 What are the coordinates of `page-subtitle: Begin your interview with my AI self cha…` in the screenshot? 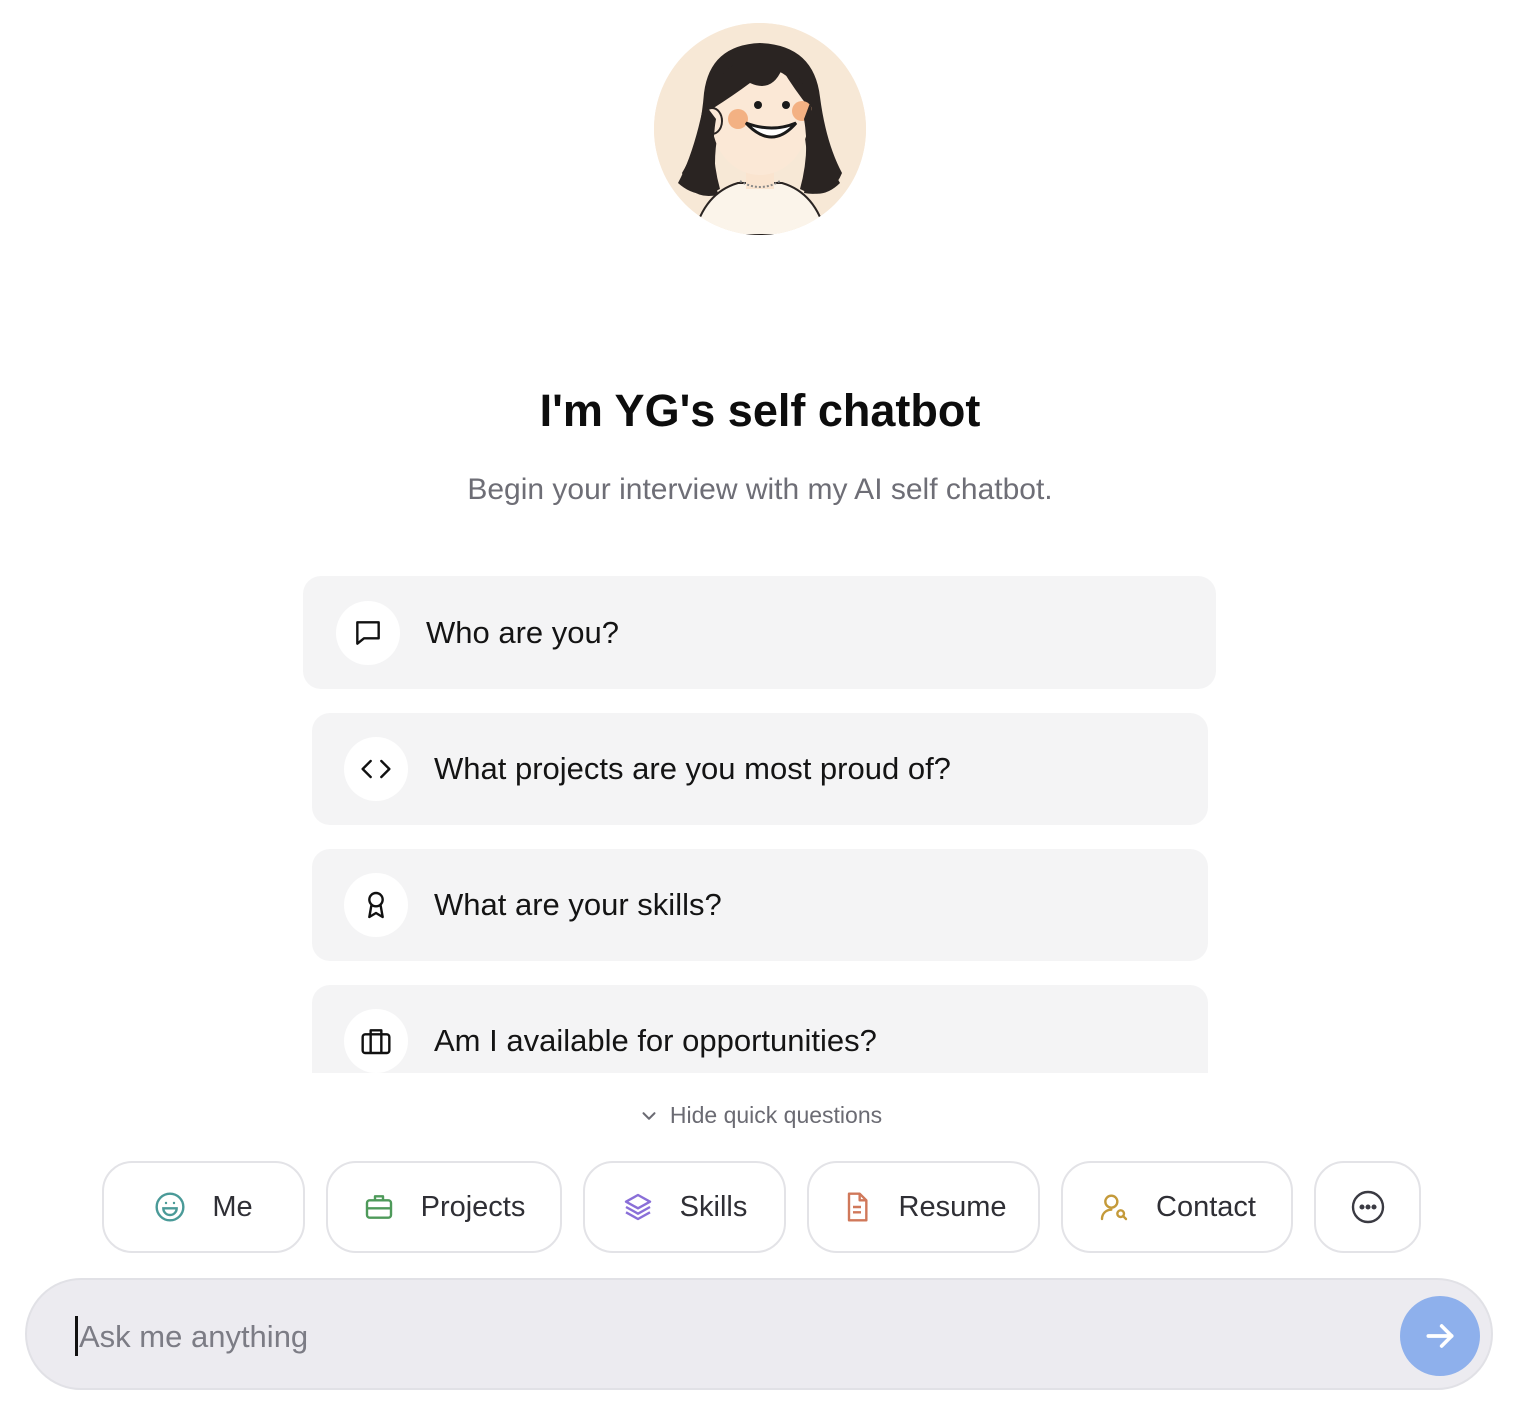 It's located at (760, 489).